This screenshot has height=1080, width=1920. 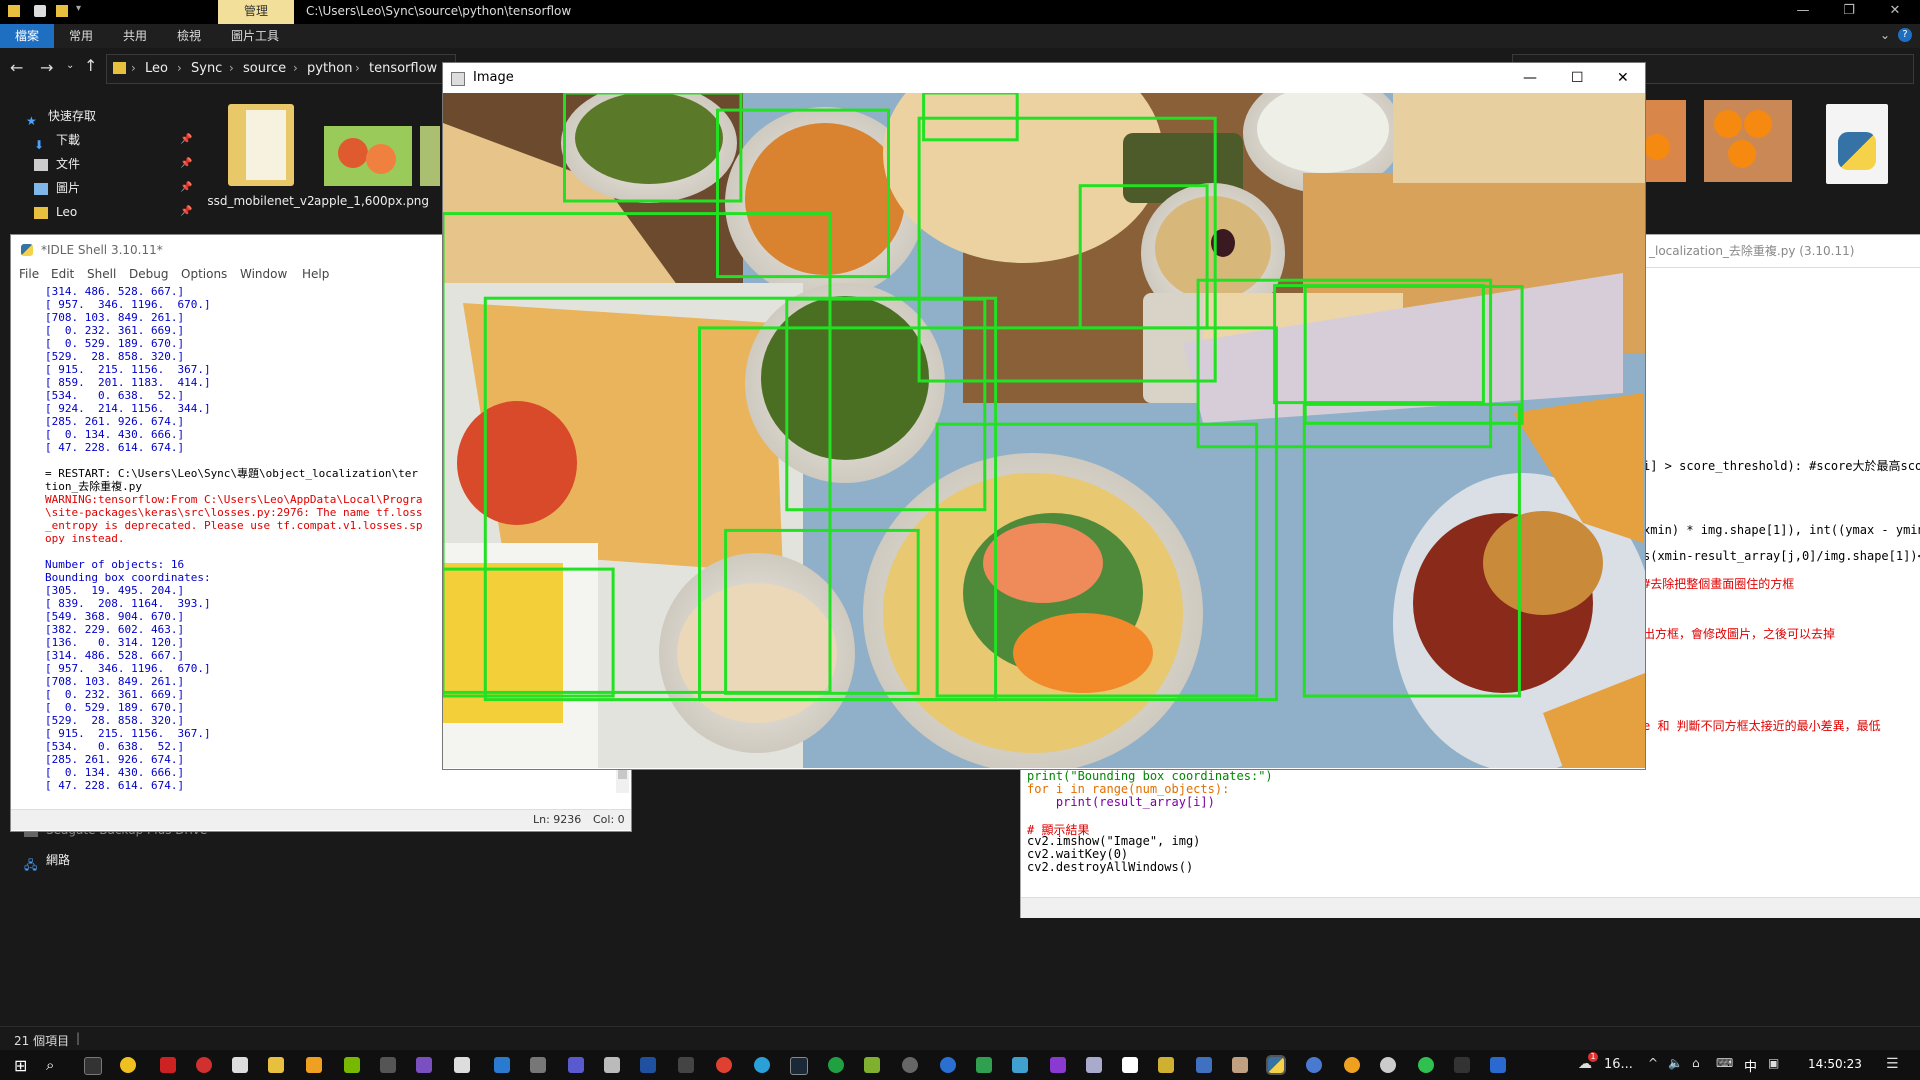 What do you see at coordinates (371, 201) in the screenshot?
I see `file-apple-png: apple_1,600px.png` at bounding box center [371, 201].